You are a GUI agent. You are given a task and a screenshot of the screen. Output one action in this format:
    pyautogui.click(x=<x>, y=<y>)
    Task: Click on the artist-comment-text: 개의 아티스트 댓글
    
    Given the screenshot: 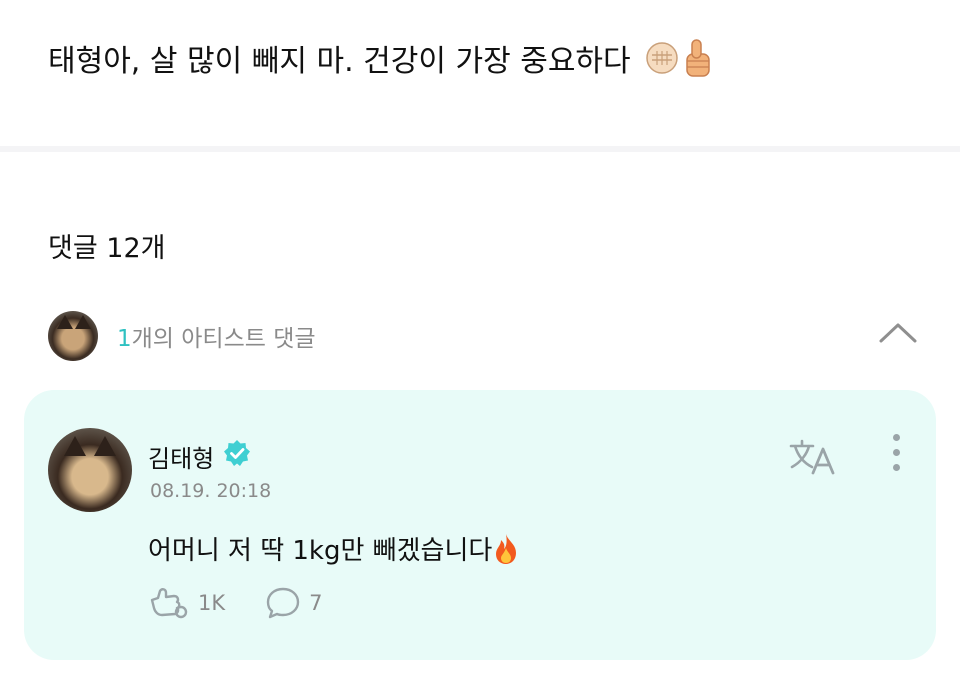 What is the action you would take?
    pyautogui.click(x=223, y=339)
    